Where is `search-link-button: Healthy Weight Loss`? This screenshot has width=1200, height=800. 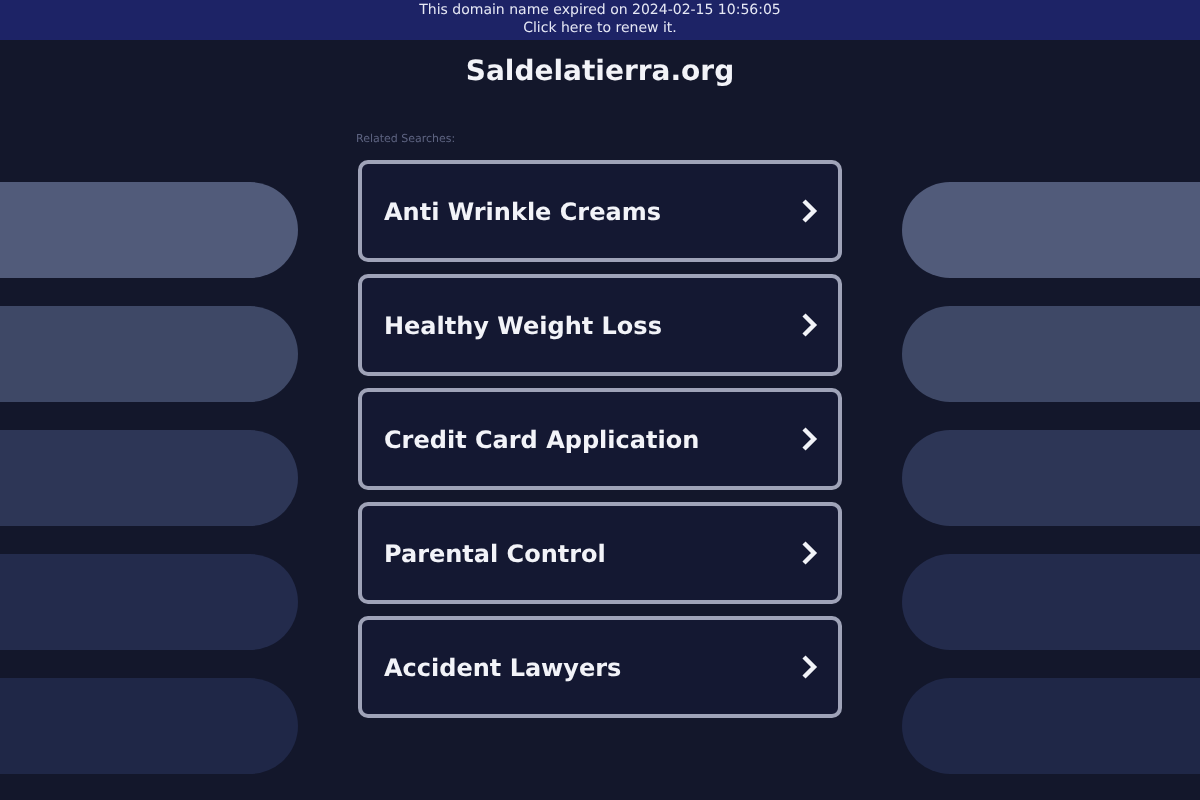 search-link-button: Healthy Weight Loss is located at coordinates (600, 325).